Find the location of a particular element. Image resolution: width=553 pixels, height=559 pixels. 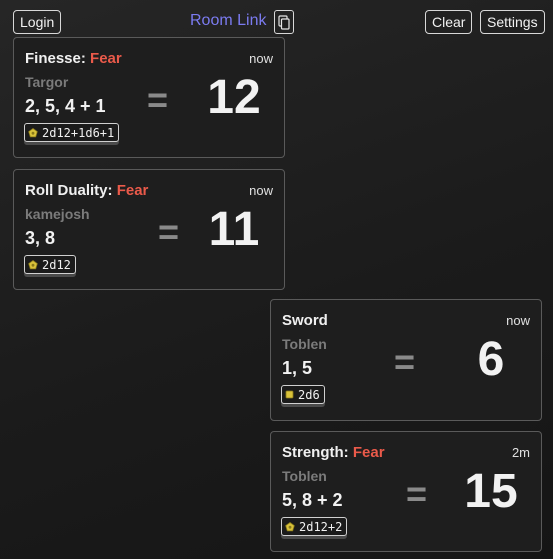

room-link: Room Link is located at coordinates (228, 21).